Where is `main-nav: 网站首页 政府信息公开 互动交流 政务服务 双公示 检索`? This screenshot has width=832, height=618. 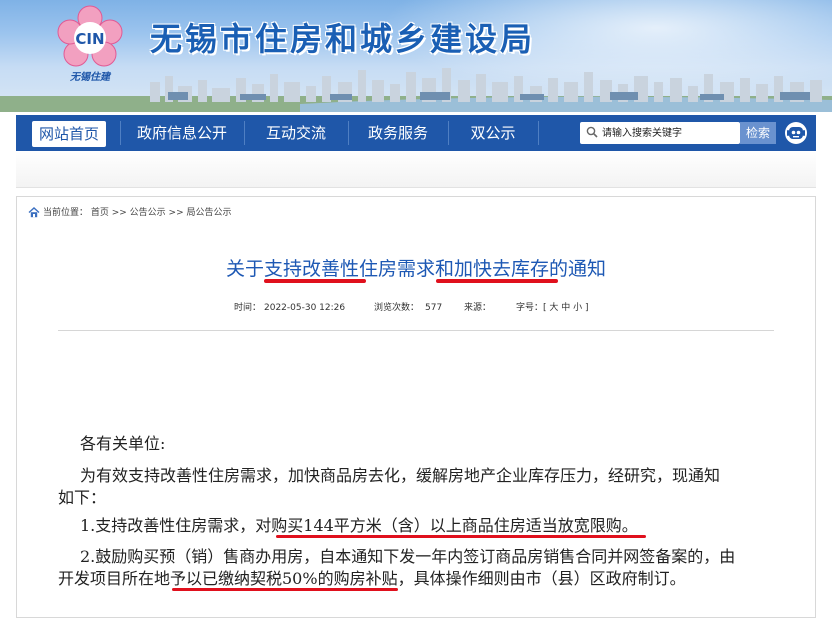 main-nav: 网站首页 政府信息公开 互动交流 政务服务 双公示 检索 is located at coordinates (416, 133).